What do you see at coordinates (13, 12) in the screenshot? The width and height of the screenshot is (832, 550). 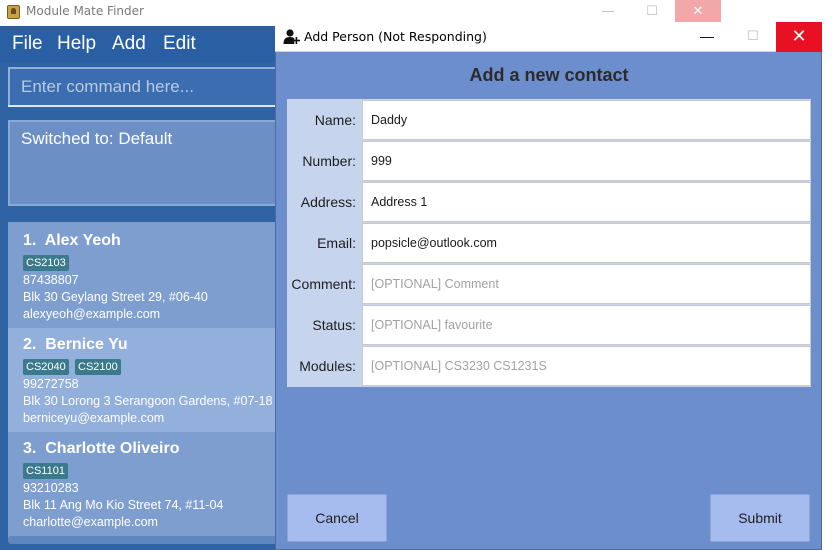 I see `app-icon` at bounding box center [13, 12].